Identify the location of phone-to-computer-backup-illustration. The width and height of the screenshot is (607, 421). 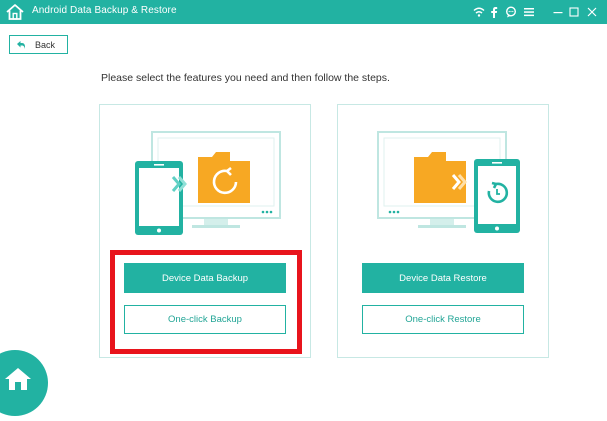
(208, 183).